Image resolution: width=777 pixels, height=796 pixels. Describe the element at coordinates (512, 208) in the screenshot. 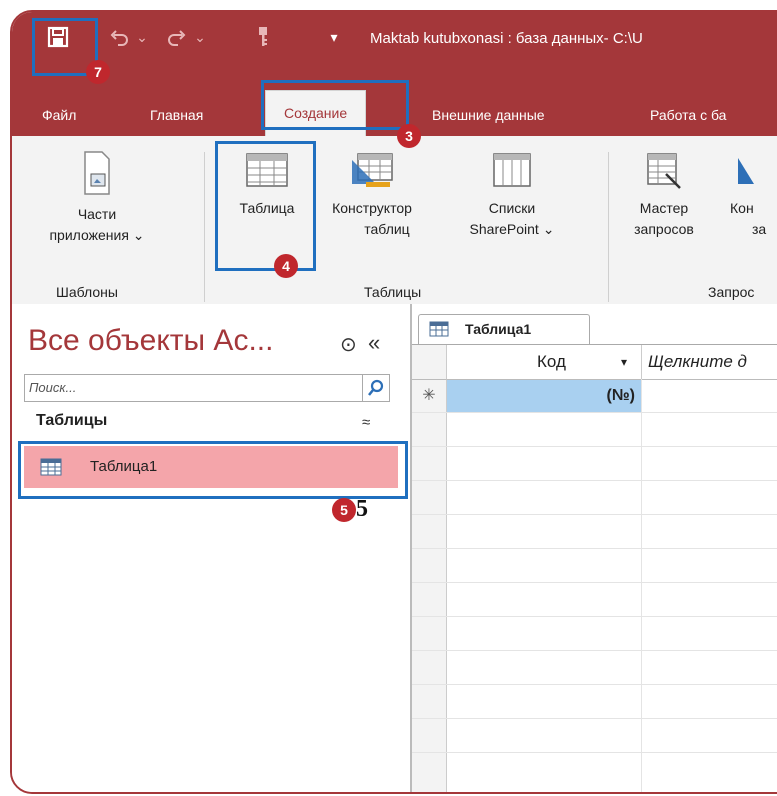

I see `sharepoint-lists-label-1: Списки` at that location.